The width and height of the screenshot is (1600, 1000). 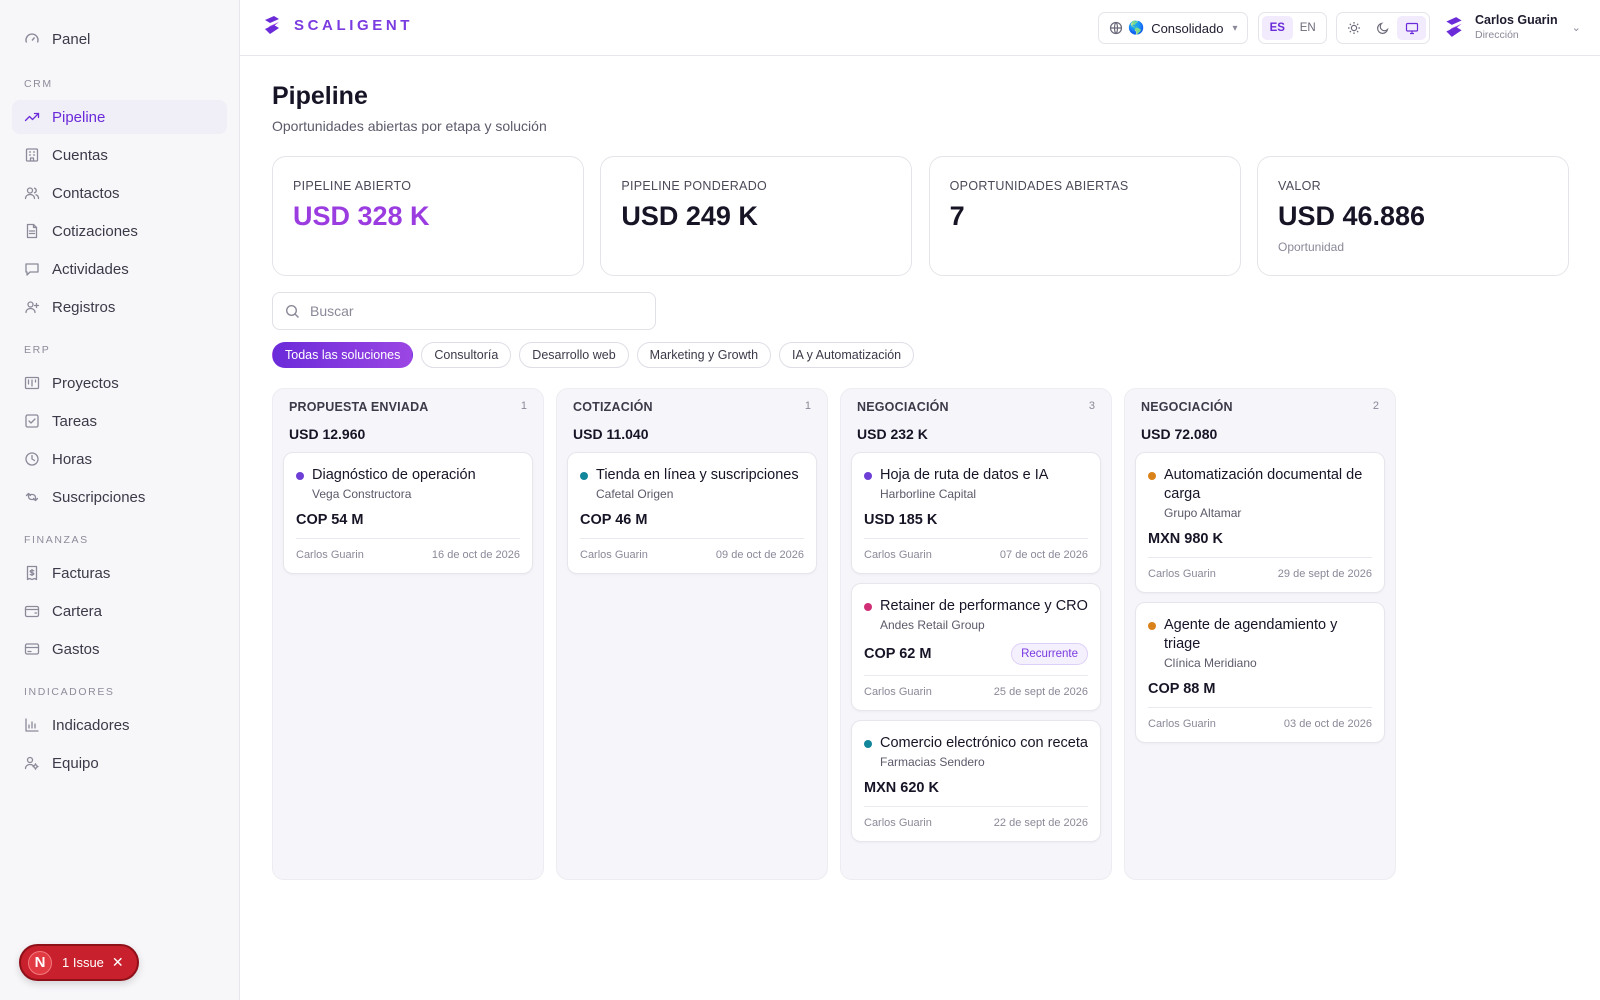 I want to click on user-plus-icon, so click(x=32, y=307).